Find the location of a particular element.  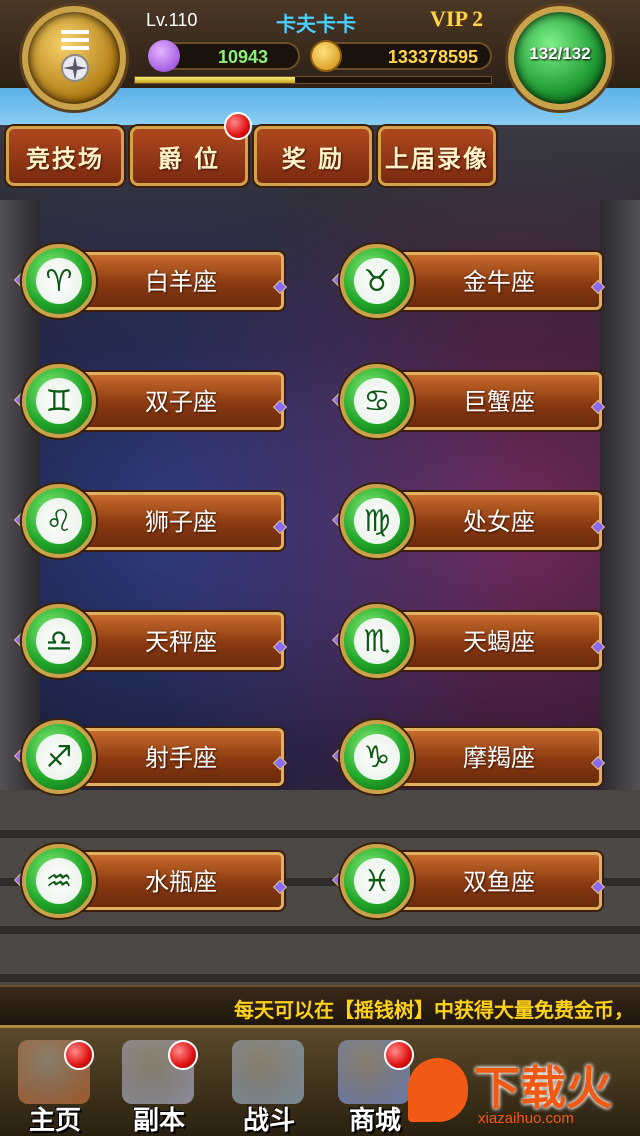

tab-3: 上届录像 is located at coordinates (437, 156).